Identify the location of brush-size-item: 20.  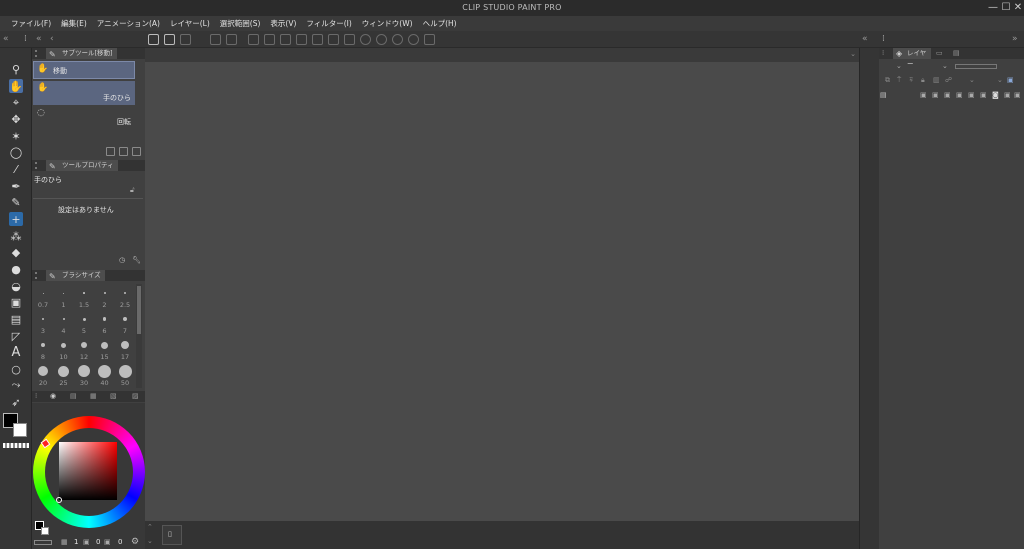
(43, 374).